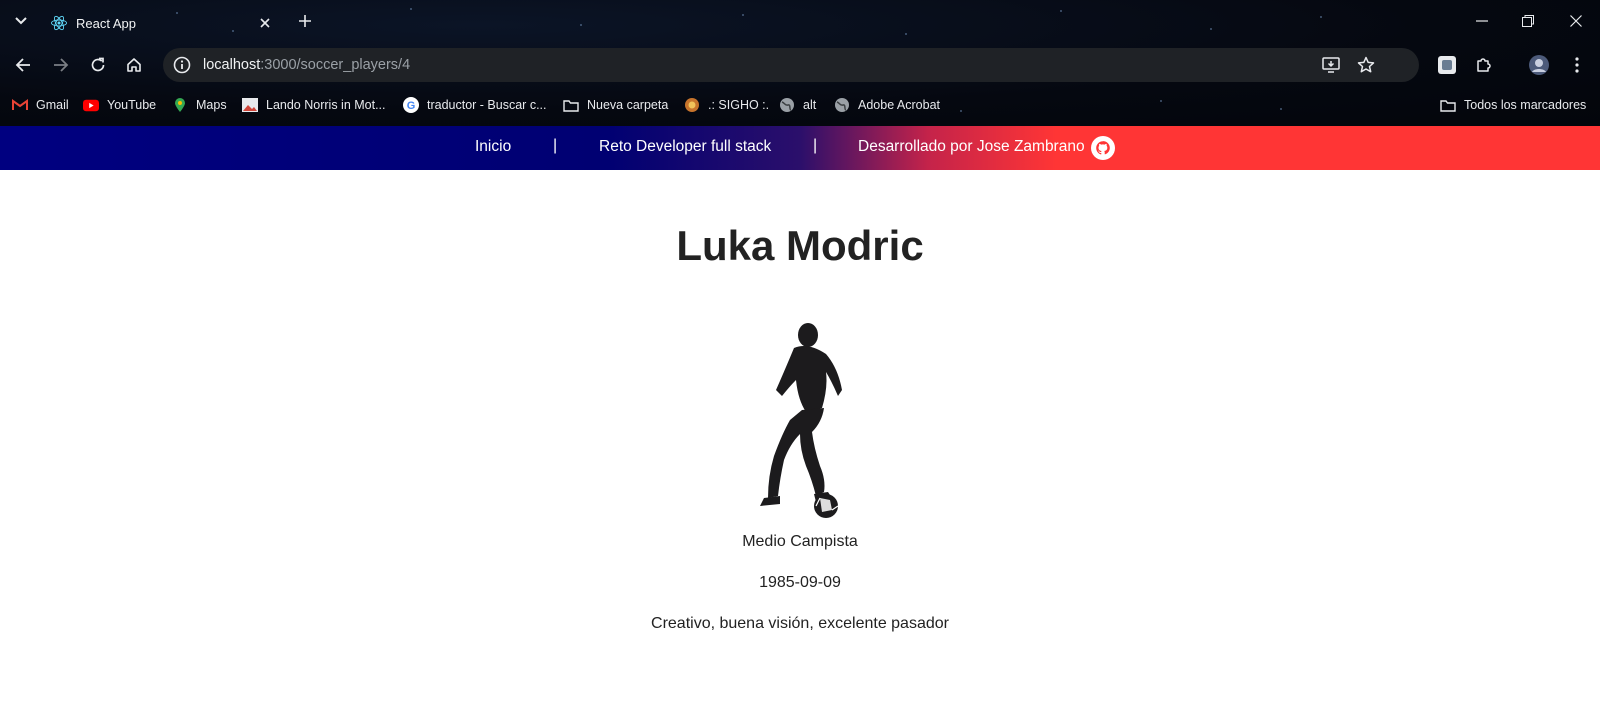 The width and height of the screenshot is (1600, 714). What do you see at coordinates (615, 105) in the screenshot?
I see `bookmark-nueva-carpeta: Nueva carpeta` at bounding box center [615, 105].